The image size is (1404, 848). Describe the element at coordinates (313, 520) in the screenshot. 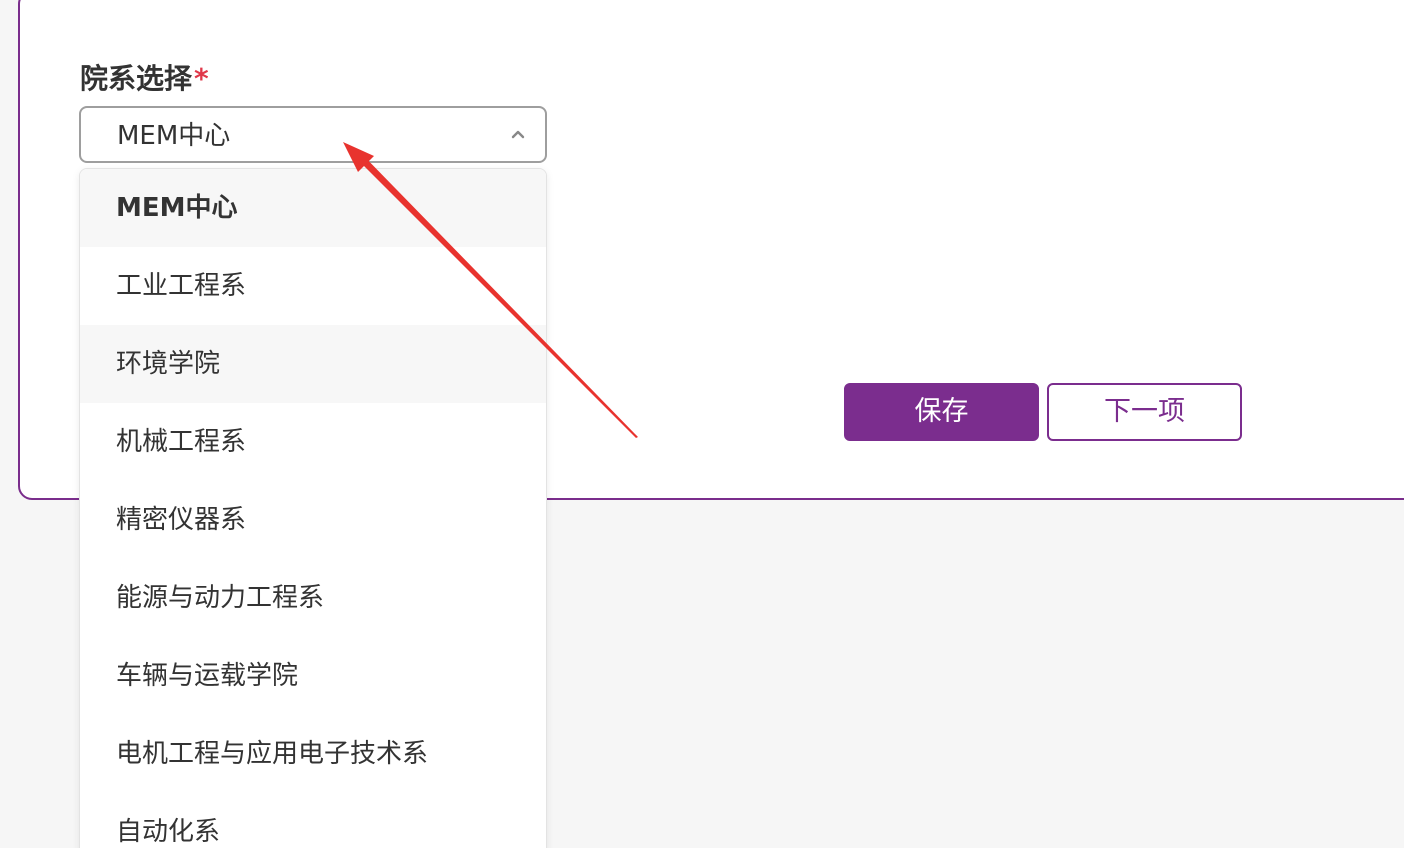

I see `dropdown-option: 精密仪器系` at that location.